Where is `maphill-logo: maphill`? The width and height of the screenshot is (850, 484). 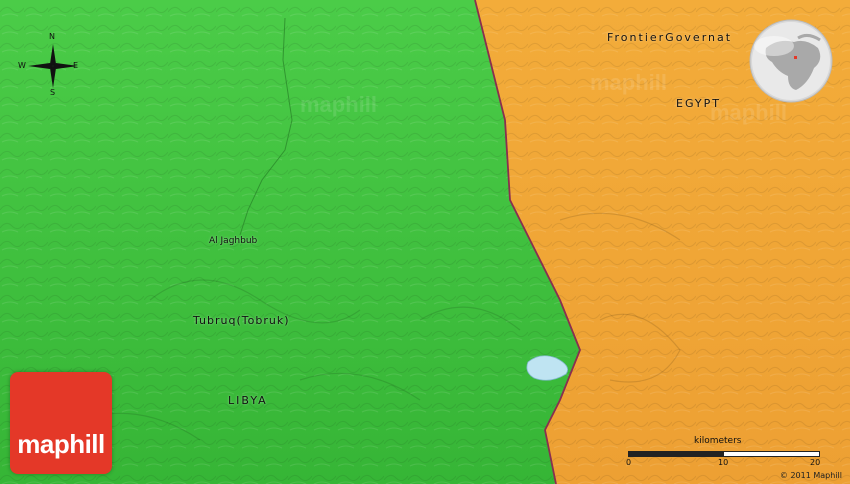
maphill-logo: maphill is located at coordinates (61, 423).